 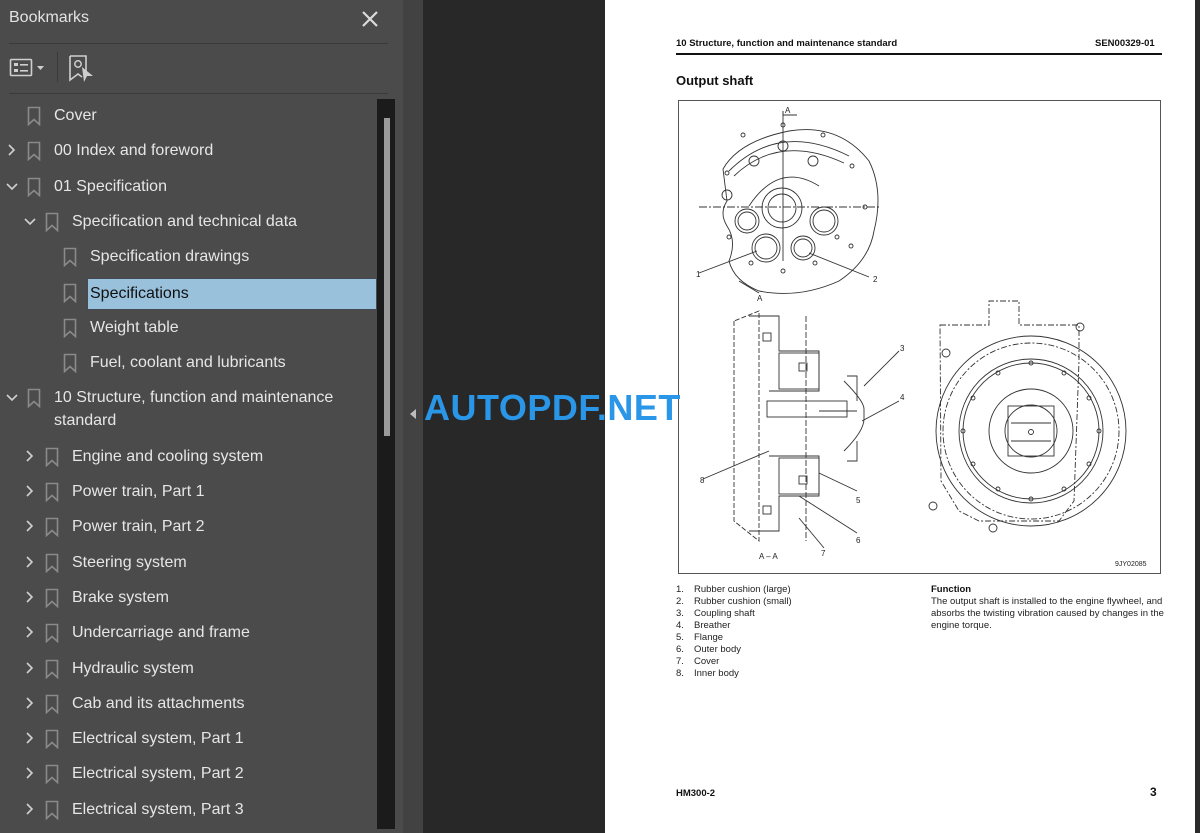 I want to click on header-rule, so click(x=919, y=54).